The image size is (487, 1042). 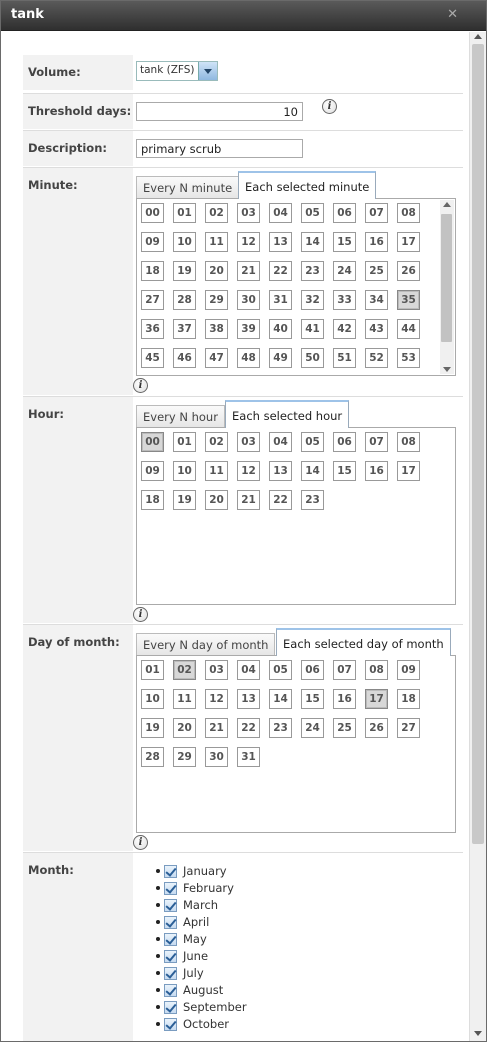 What do you see at coordinates (312, 728) in the screenshot?
I see `day-cell-24: 24` at bounding box center [312, 728].